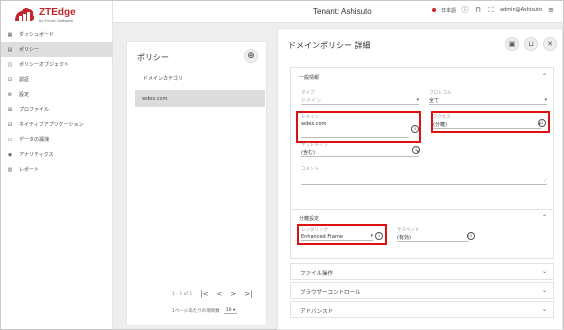 This screenshot has width=564, height=330. I want to click on close-icon: ✕, so click(550, 44).